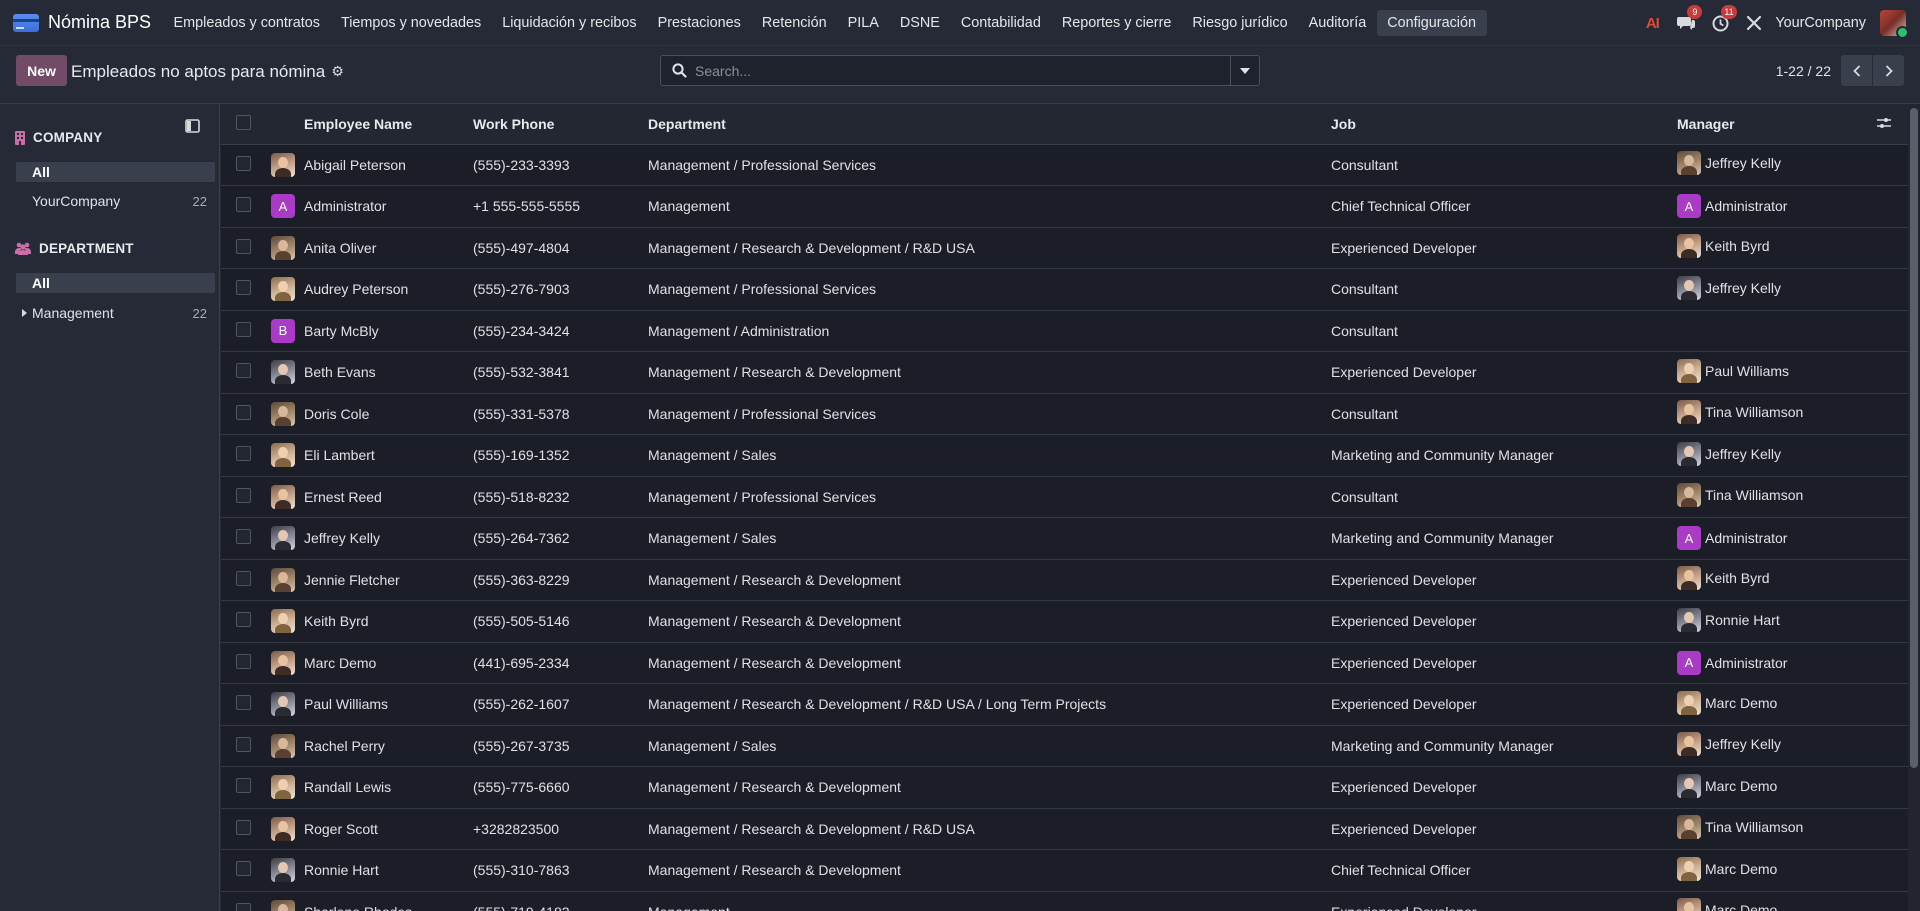  I want to click on menu-item-contabilidad: Contabilidad, so click(1000, 23).